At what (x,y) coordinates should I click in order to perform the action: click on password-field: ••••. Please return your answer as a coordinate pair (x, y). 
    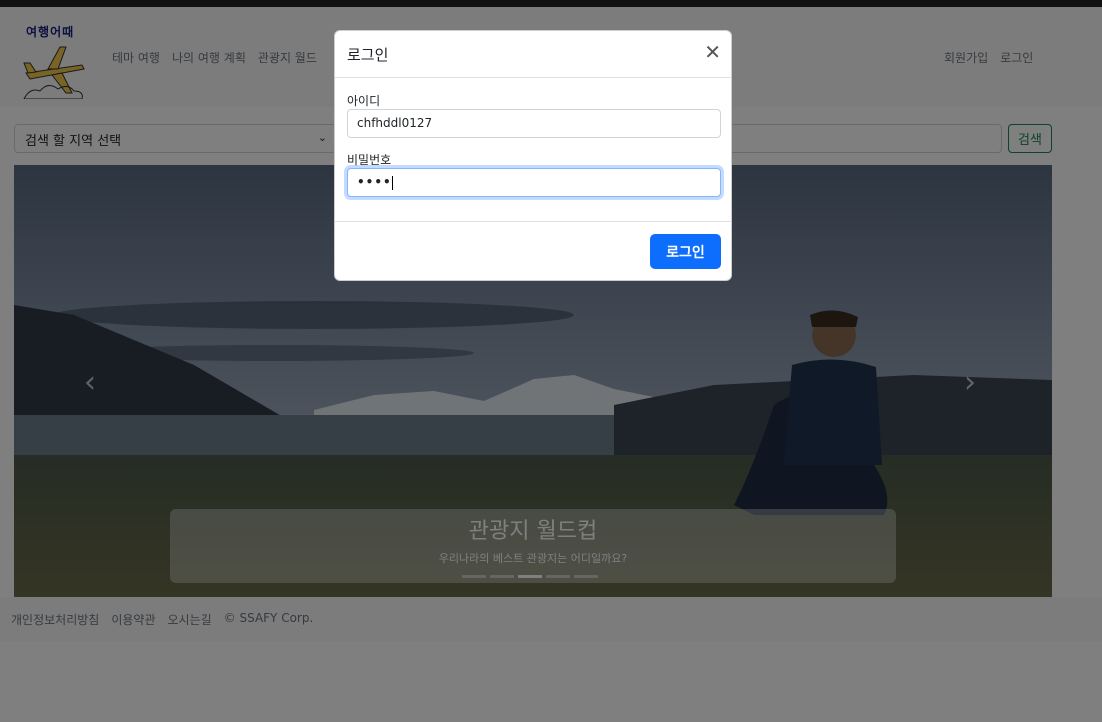
    Looking at the image, I should click on (534, 182).